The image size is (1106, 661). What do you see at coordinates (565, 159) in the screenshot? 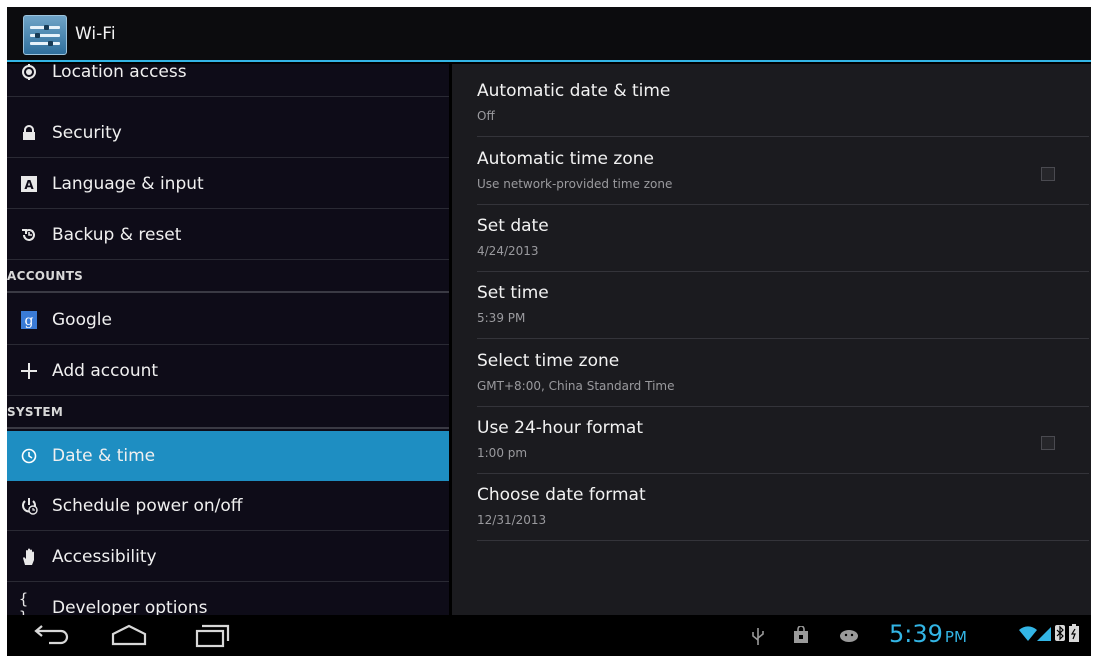
I see `setting-title: Automatic time zone` at bounding box center [565, 159].